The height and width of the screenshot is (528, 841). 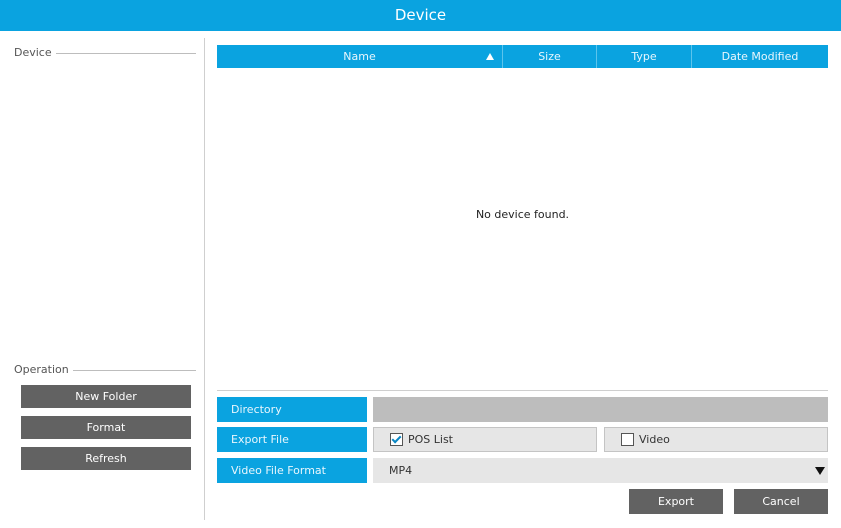 I want to click on export-file-label: Export File, so click(x=292, y=439).